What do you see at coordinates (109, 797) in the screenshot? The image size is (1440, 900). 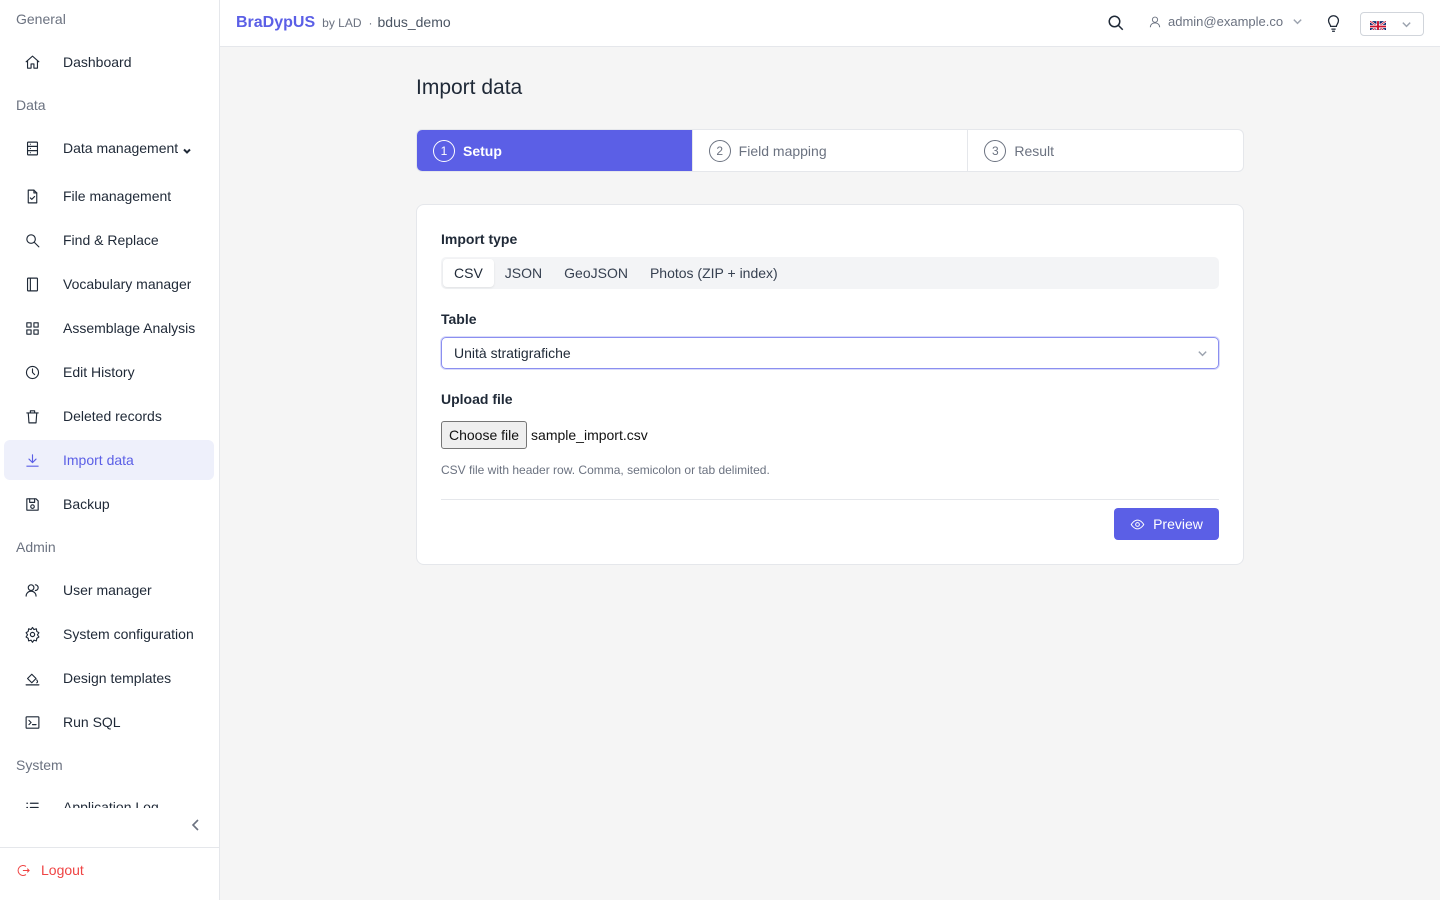 I see `sidebar-item-application-log: Application Log` at bounding box center [109, 797].